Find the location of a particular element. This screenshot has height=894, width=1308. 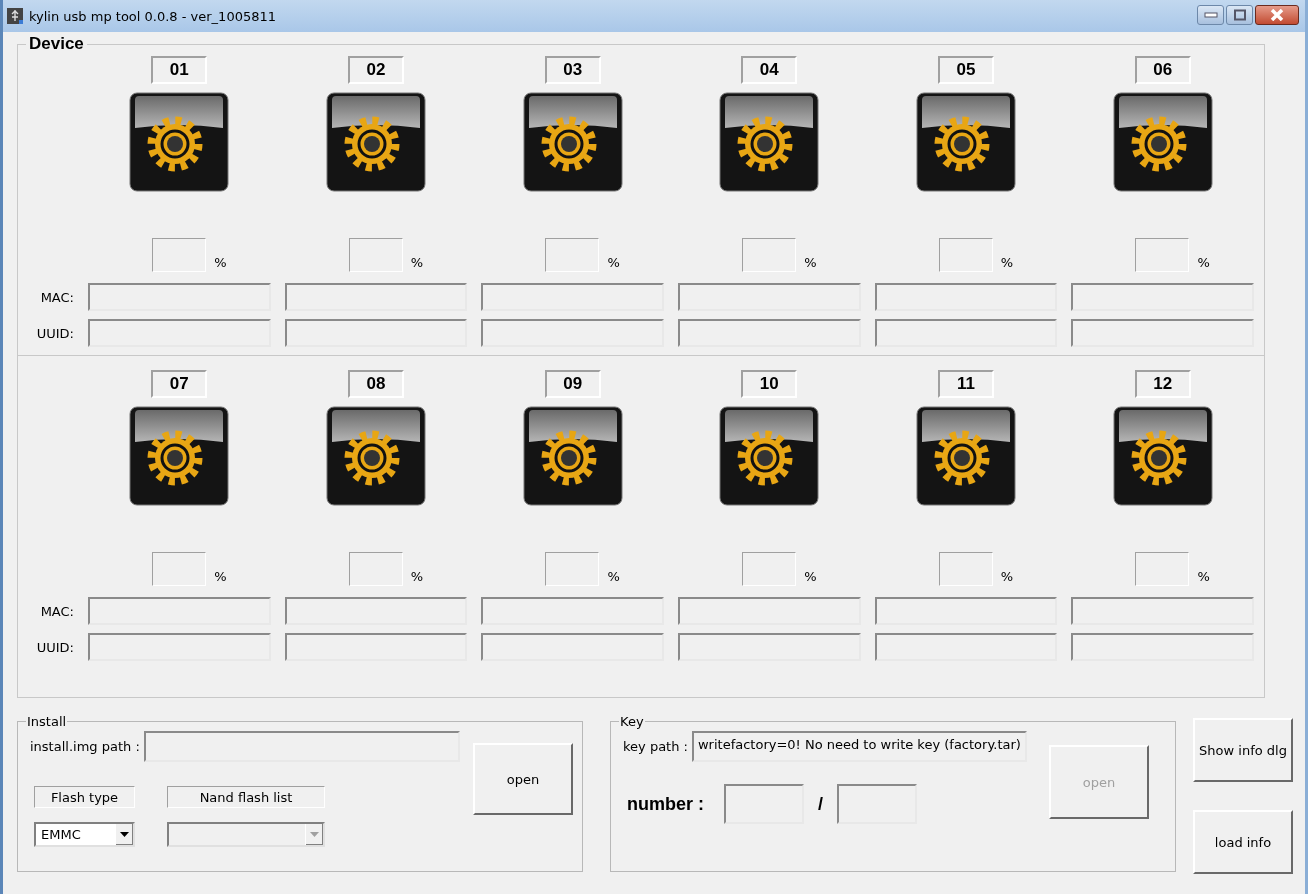

slot-number: 03 is located at coordinates (572, 70).